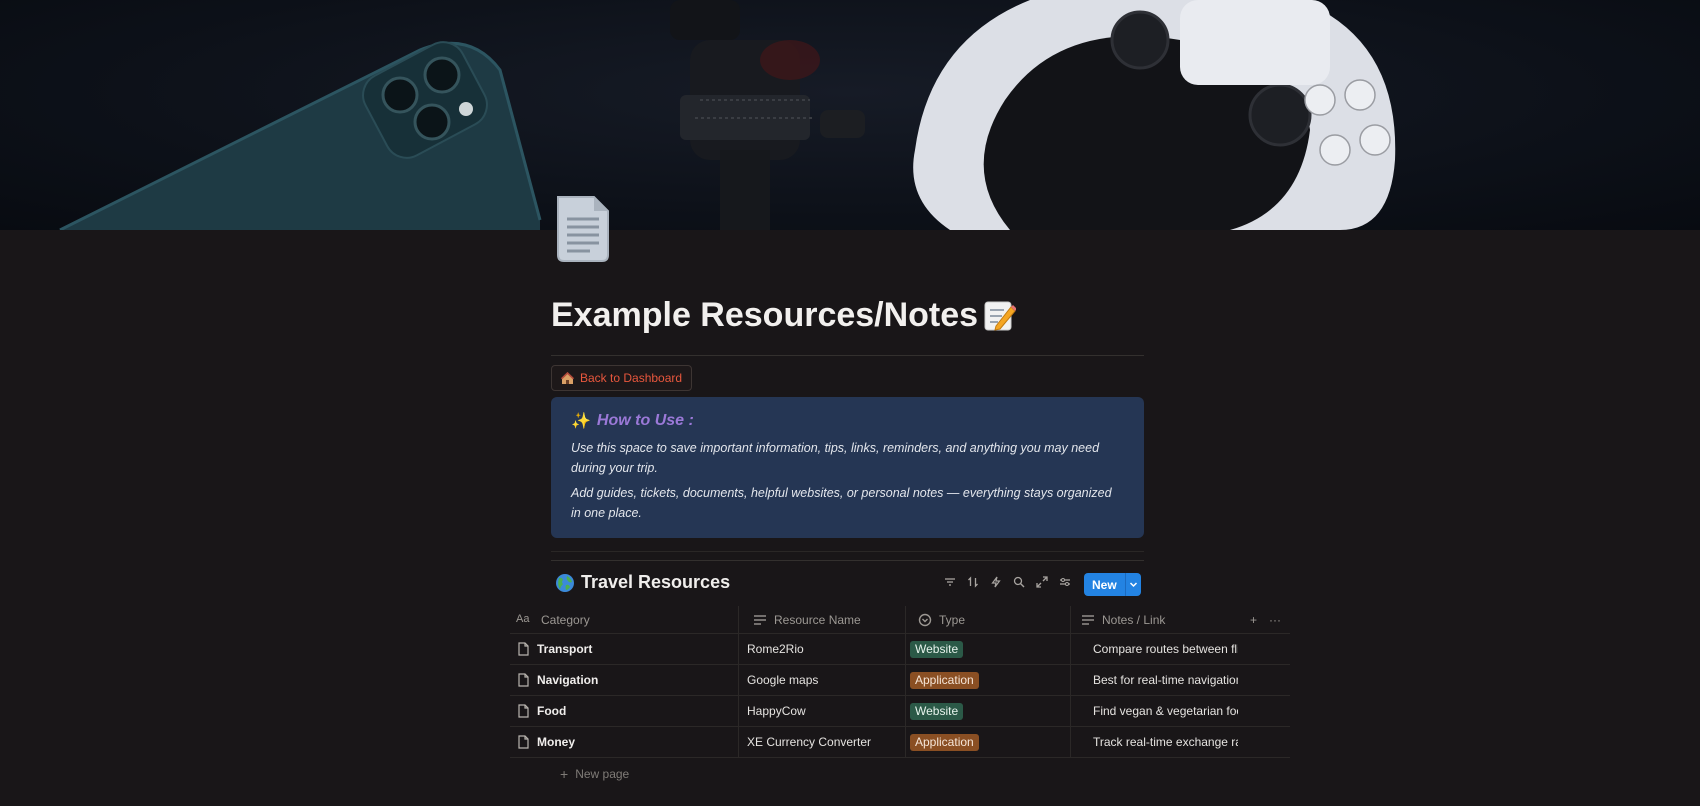 This screenshot has height=806, width=1700. Describe the element at coordinates (1165, 711) in the screenshot. I see `notes-text: Find vegan & vegetarian food o` at that location.